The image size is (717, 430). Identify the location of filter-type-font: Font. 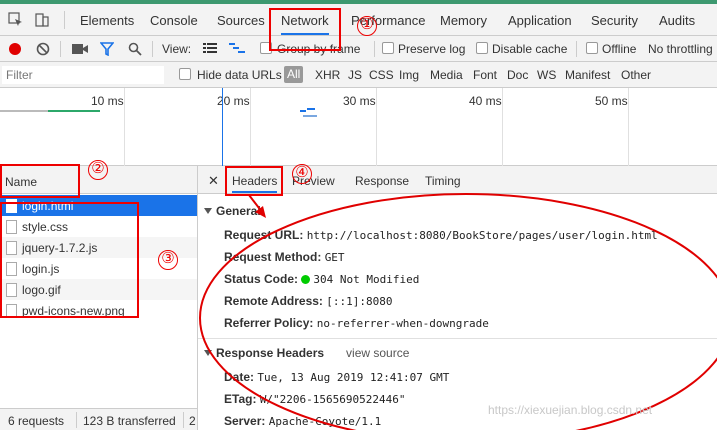
(485, 75).